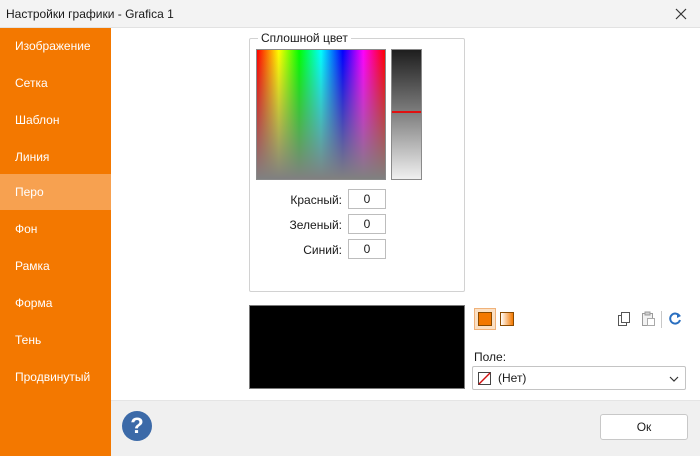  I want to click on sidebar-item-label: Шаблон, so click(37, 120).